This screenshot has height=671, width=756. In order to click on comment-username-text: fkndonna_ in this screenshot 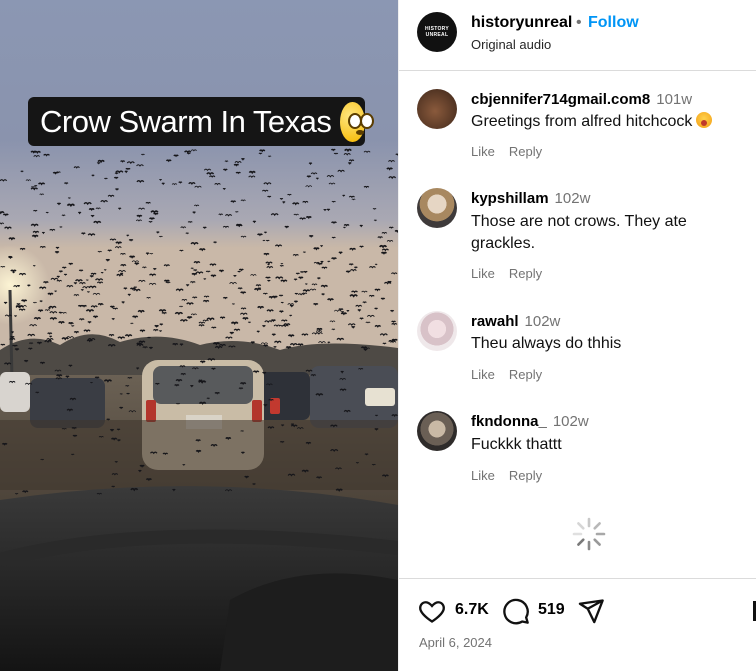, I will do `click(509, 421)`.